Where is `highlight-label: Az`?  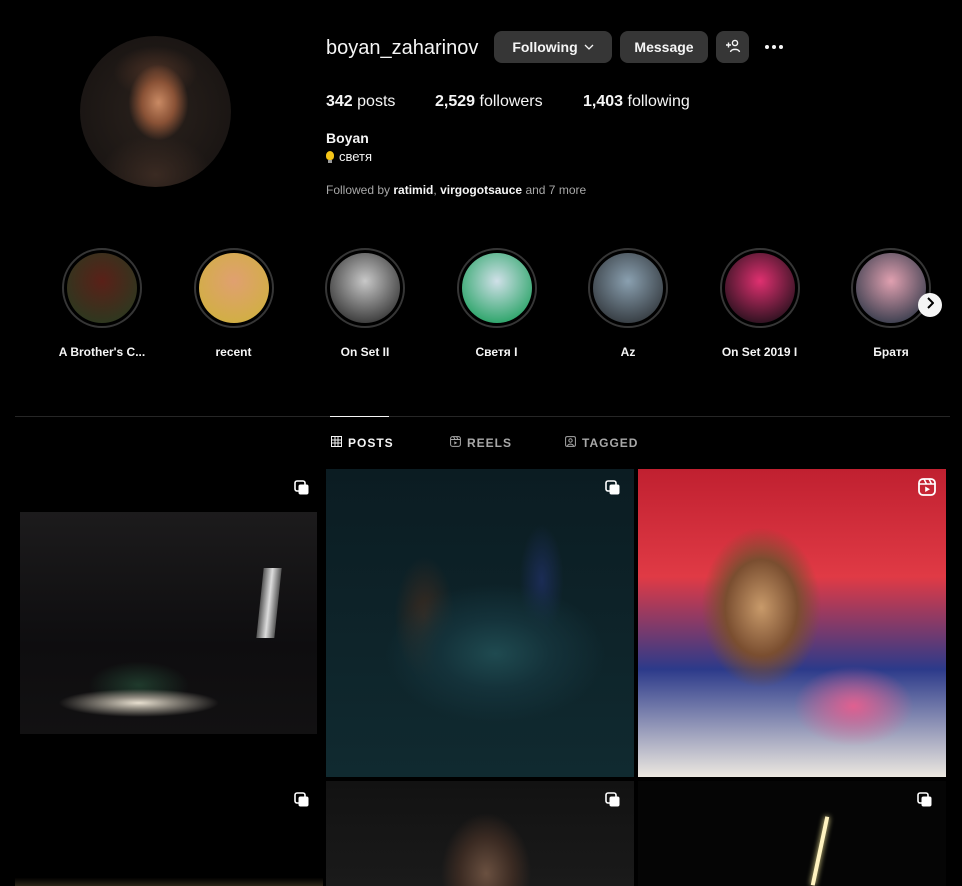
highlight-label: Az is located at coordinates (628, 352).